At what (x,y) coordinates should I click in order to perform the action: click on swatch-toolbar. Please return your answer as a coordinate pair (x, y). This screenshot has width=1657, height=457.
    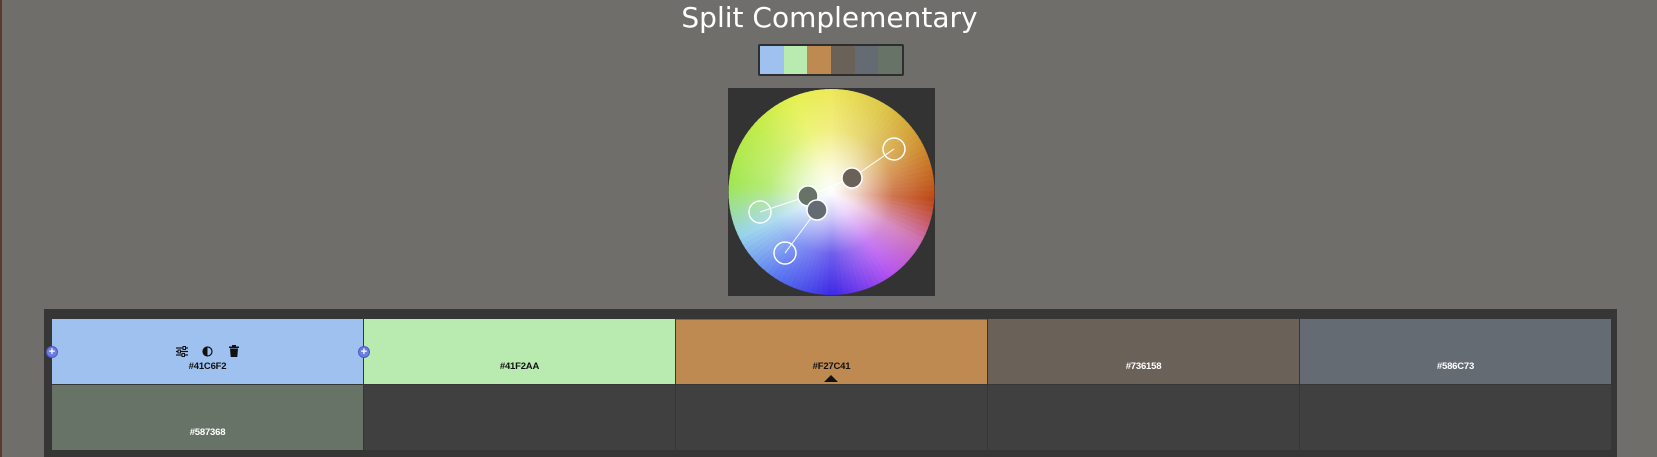
    Looking at the image, I should click on (207, 351).